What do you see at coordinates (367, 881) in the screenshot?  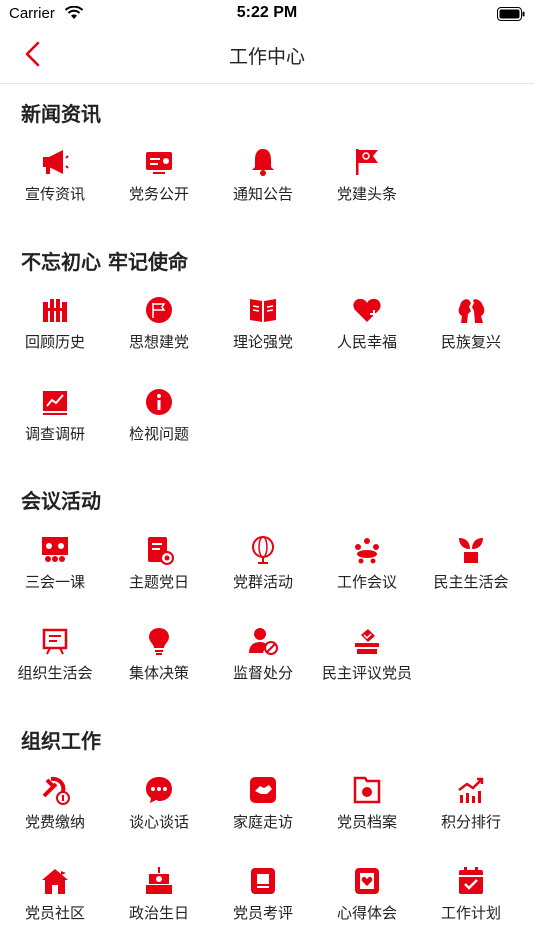 I see `card-heart-icon` at bounding box center [367, 881].